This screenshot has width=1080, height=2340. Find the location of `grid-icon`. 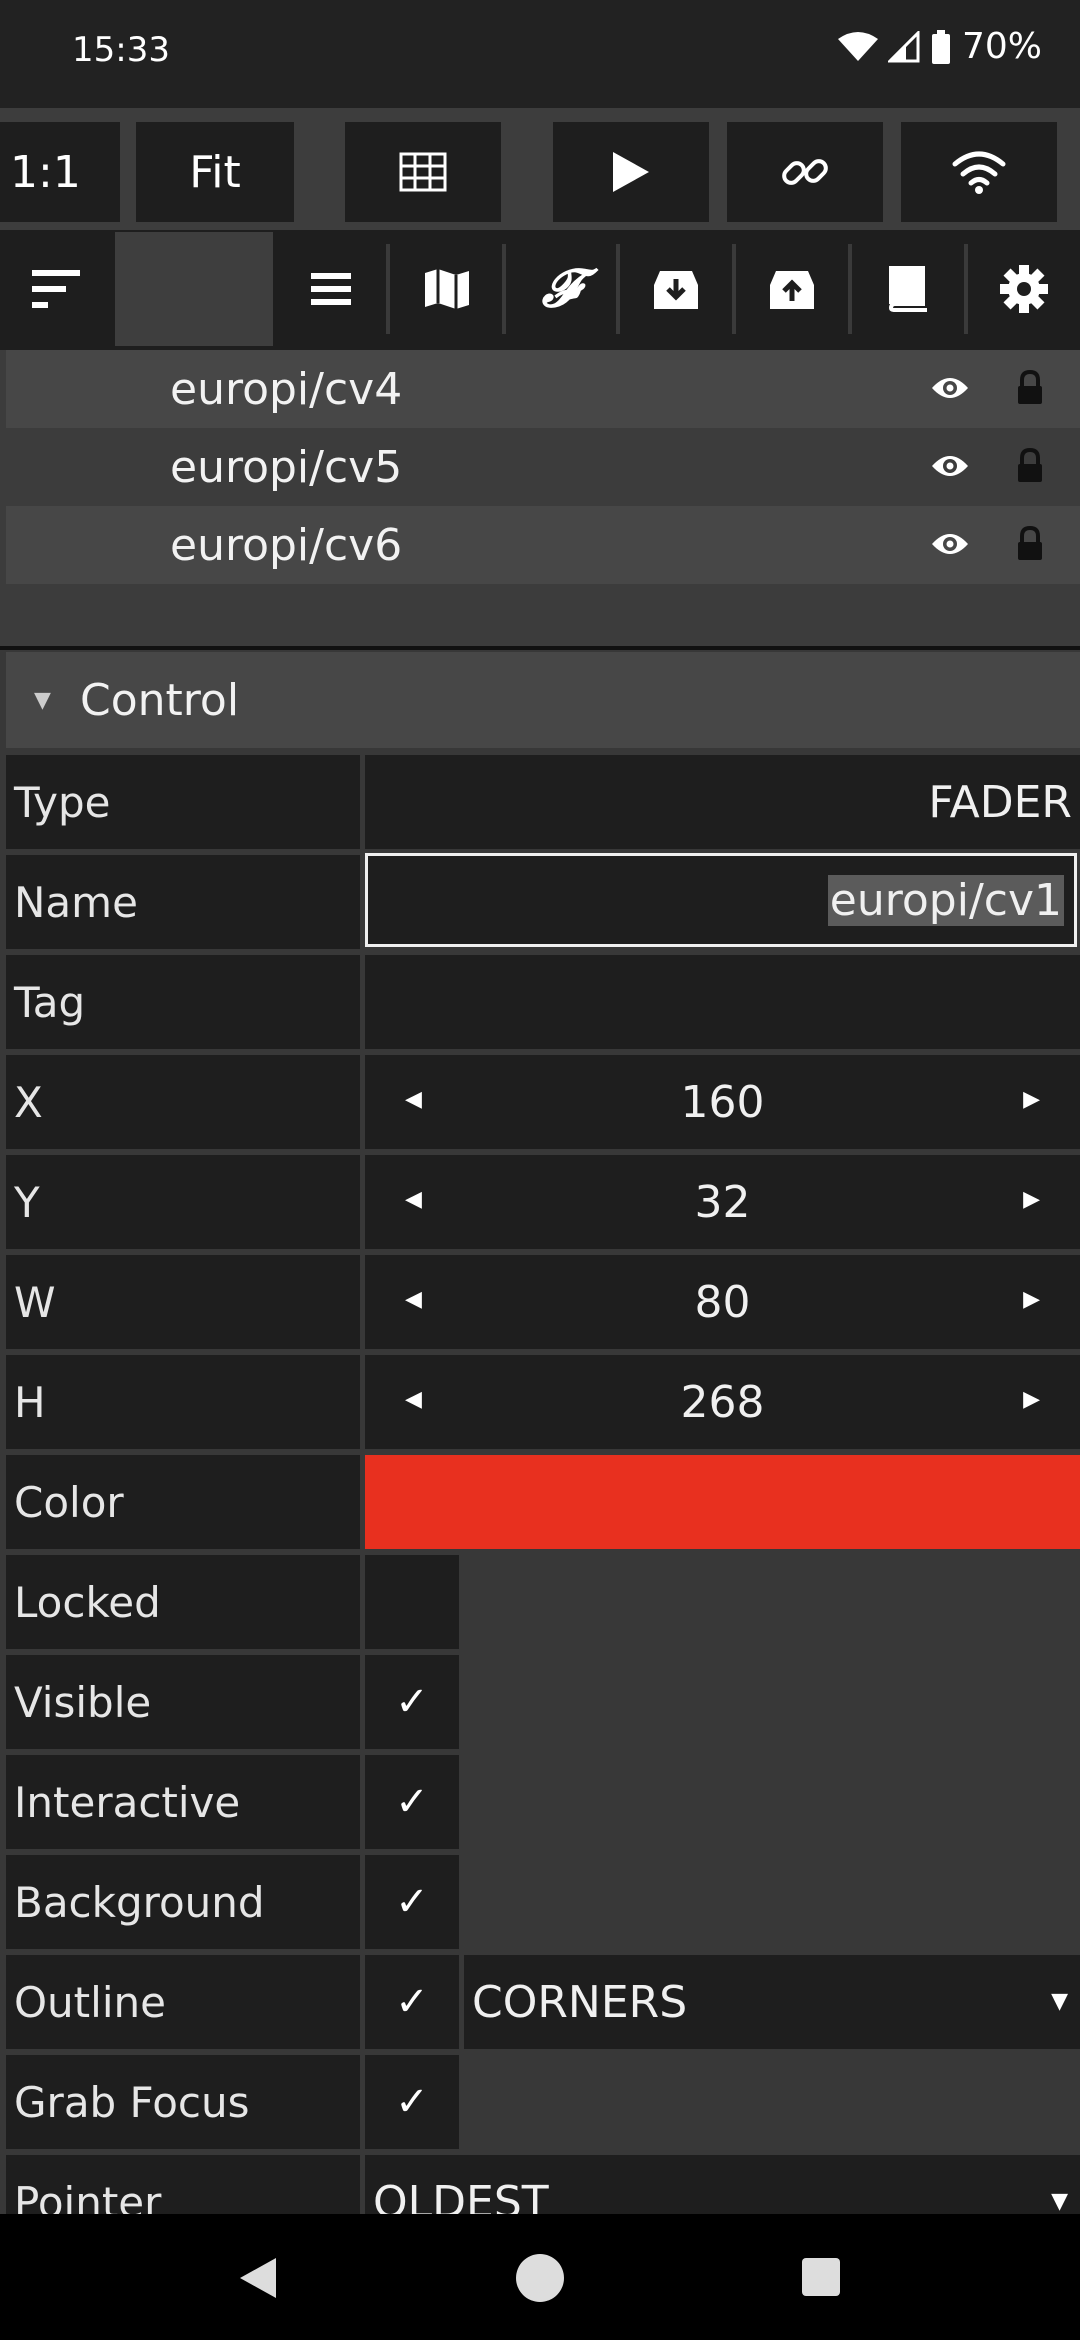

grid-icon is located at coordinates (423, 172).